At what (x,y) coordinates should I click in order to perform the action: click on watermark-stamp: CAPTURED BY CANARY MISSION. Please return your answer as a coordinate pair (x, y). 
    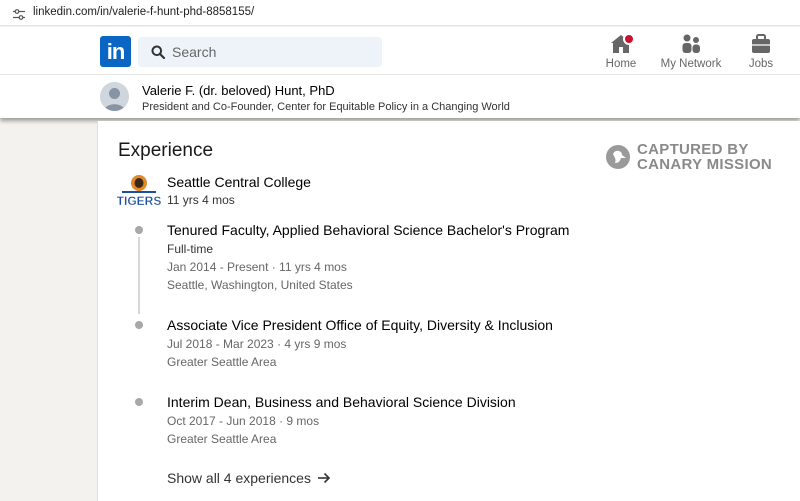
    Looking at the image, I should click on (700, 158).